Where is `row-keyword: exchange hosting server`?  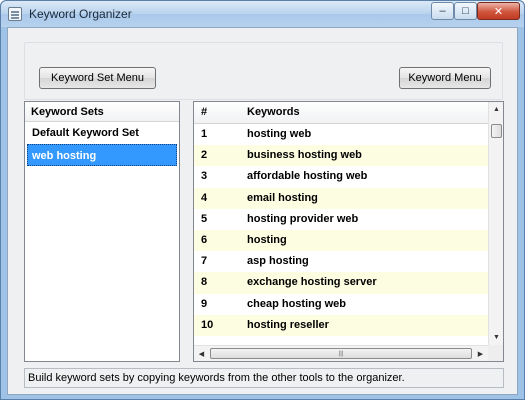
row-keyword: exchange hosting server is located at coordinates (312, 282).